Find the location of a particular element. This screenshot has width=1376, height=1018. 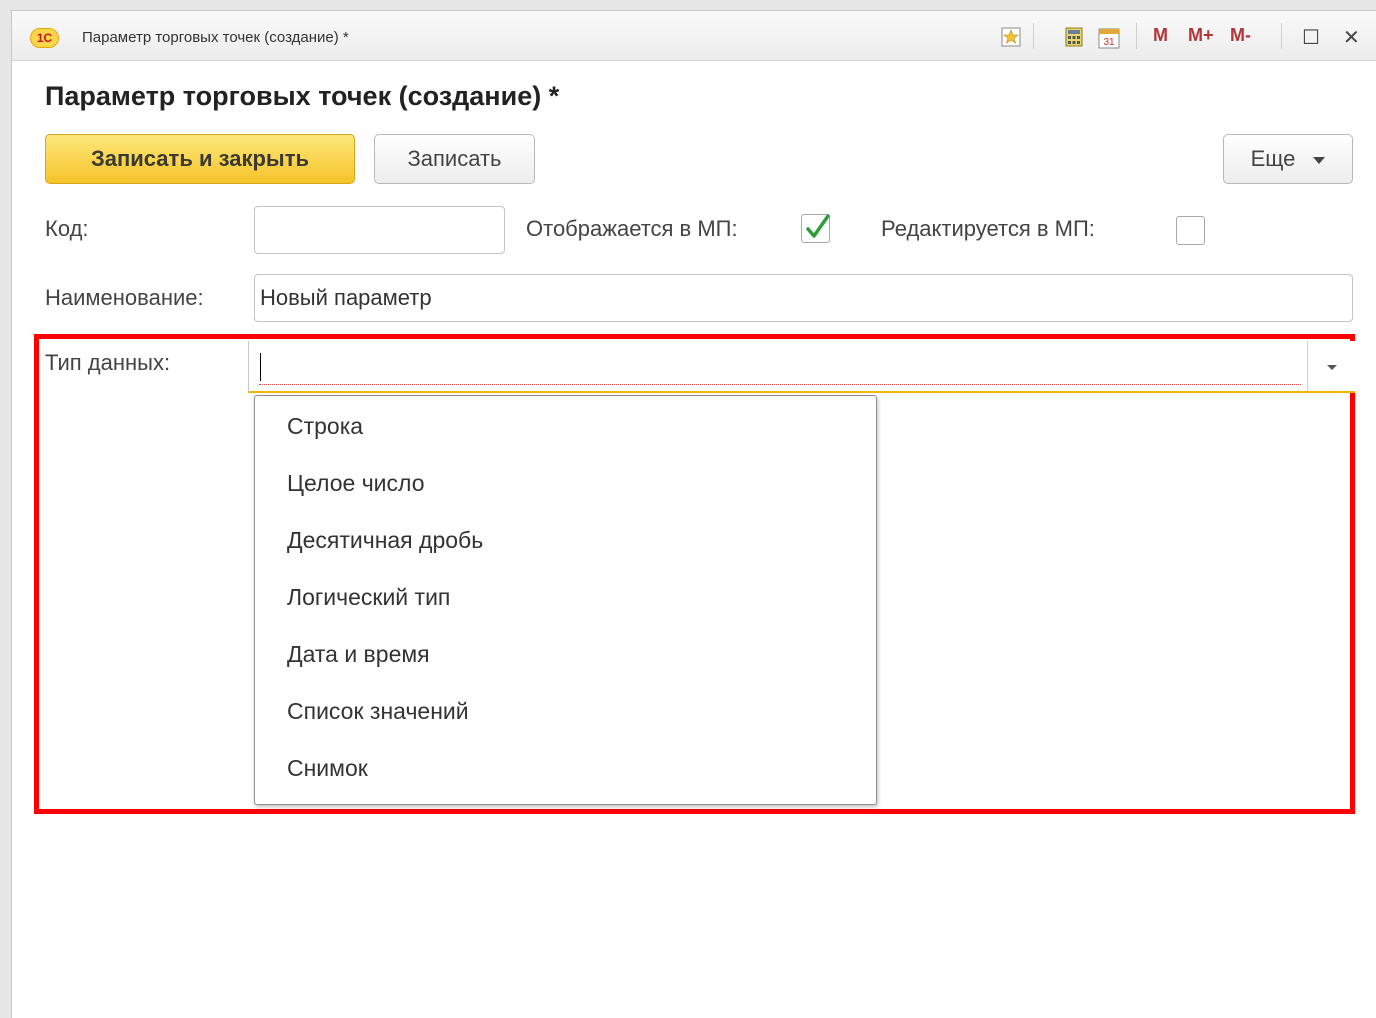

datatype-dropdown-button is located at coordinates (1331, 366).